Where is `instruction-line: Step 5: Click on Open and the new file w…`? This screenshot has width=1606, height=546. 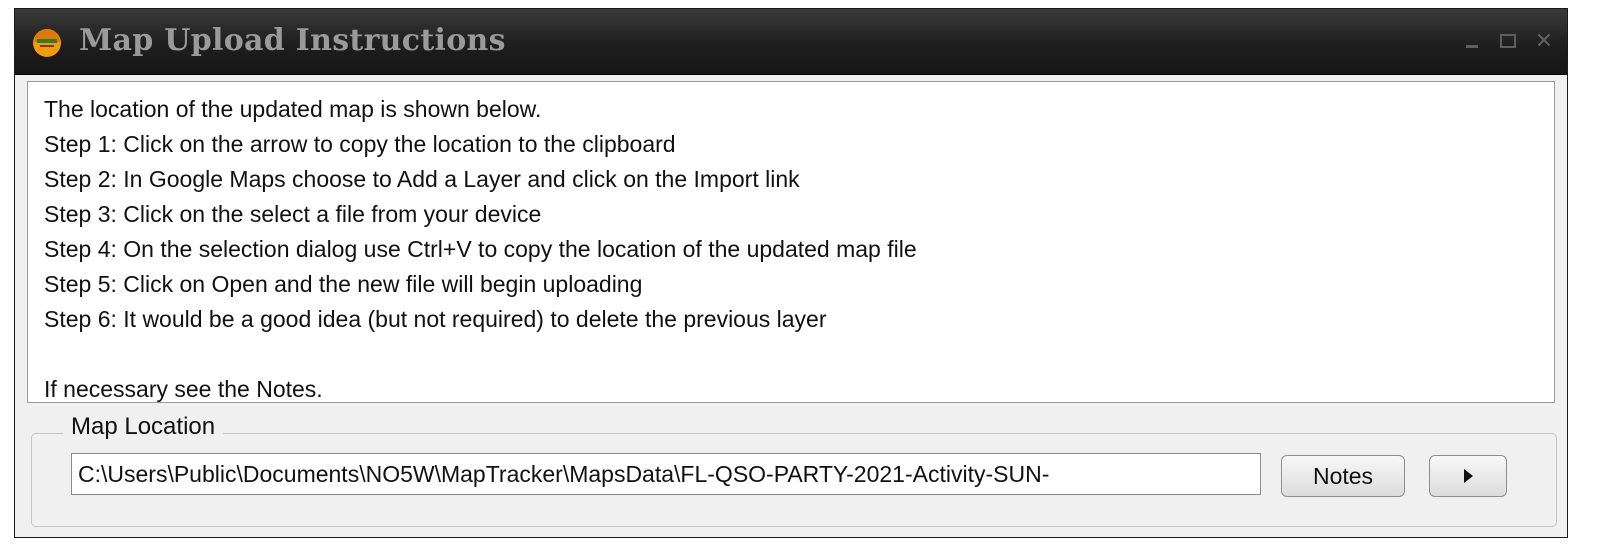
instruction-line: Step 5: Click on Open and the new file w… is located at coordinates (343, 284).